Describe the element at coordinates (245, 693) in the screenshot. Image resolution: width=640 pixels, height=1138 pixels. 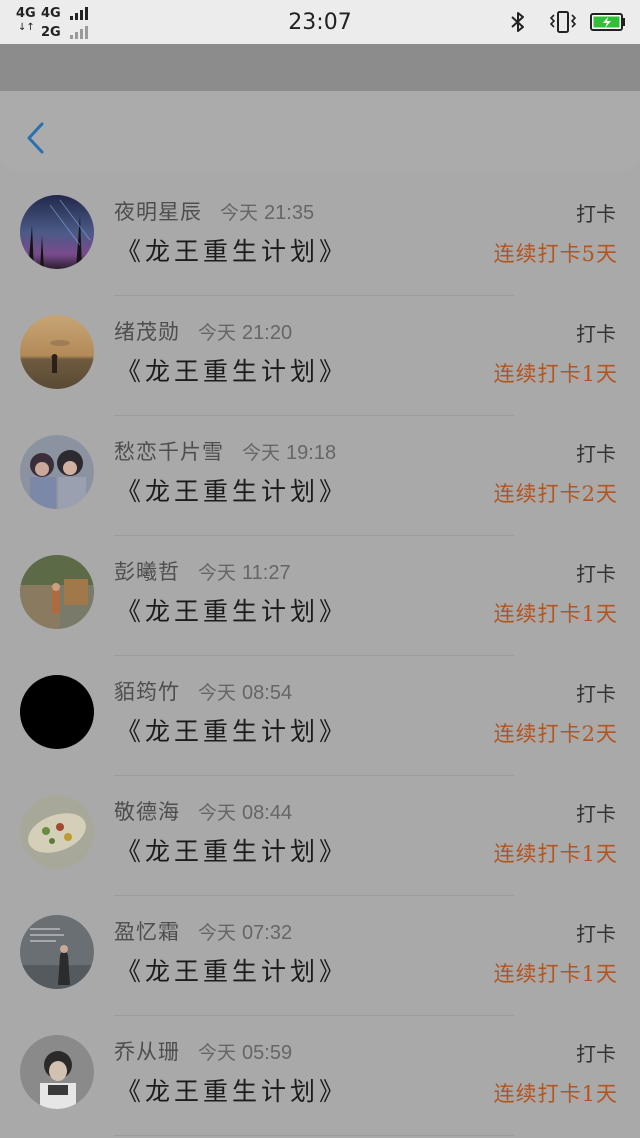
I see `checkin-time: 今天 08:54` at that location.